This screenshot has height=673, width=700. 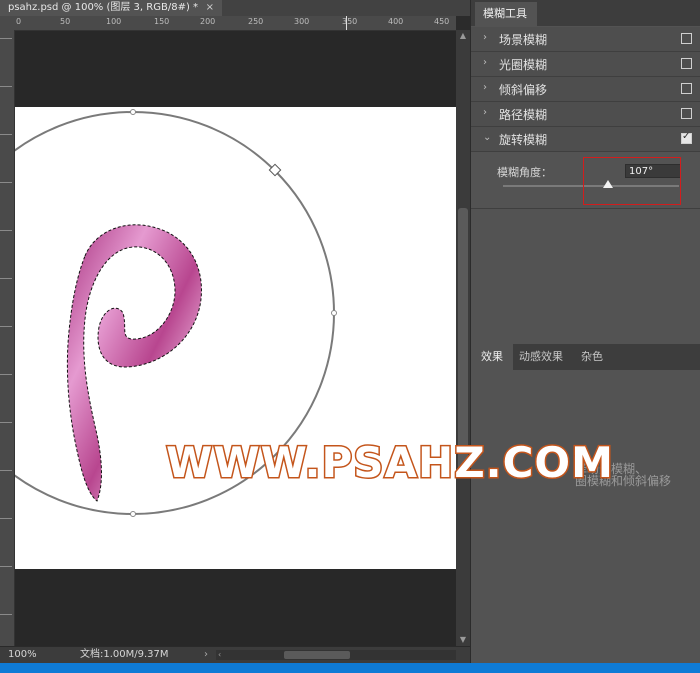 What do you see at coordinates (19, 21) in the screenshot?
I see `ruler-label: 0` at bounding box center [19, 21].